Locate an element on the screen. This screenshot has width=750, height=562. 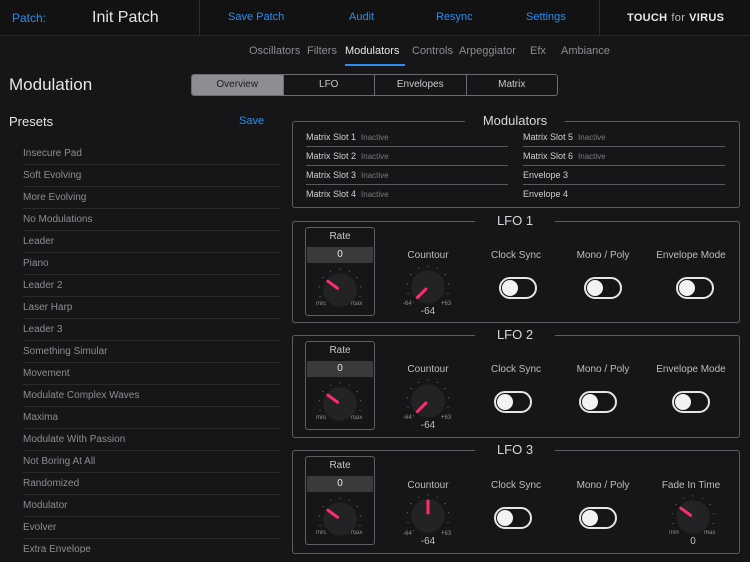
segment-lfo: LFO is located at coordinates (329, 85).